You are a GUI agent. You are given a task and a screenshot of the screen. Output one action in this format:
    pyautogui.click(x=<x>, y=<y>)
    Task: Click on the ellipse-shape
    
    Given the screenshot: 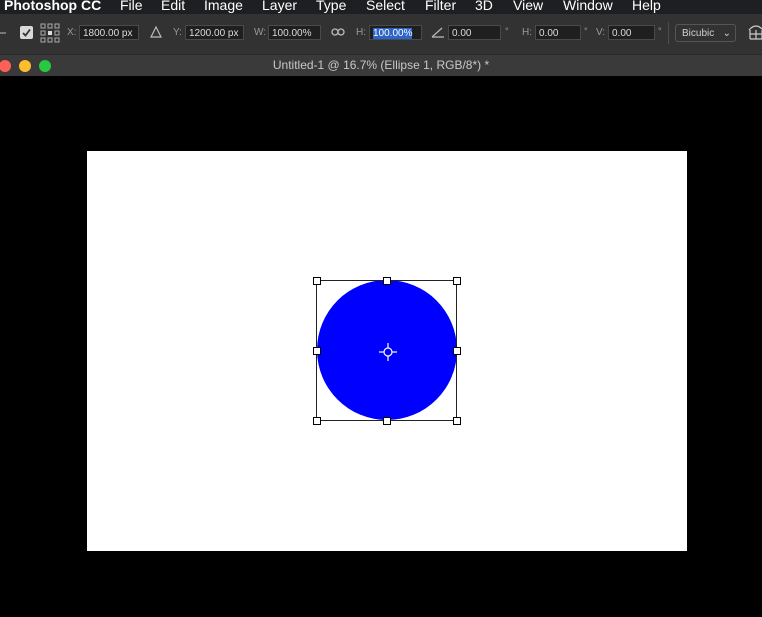 What is the action you would take?
    pyautogui.click(x=387, y=350)
    